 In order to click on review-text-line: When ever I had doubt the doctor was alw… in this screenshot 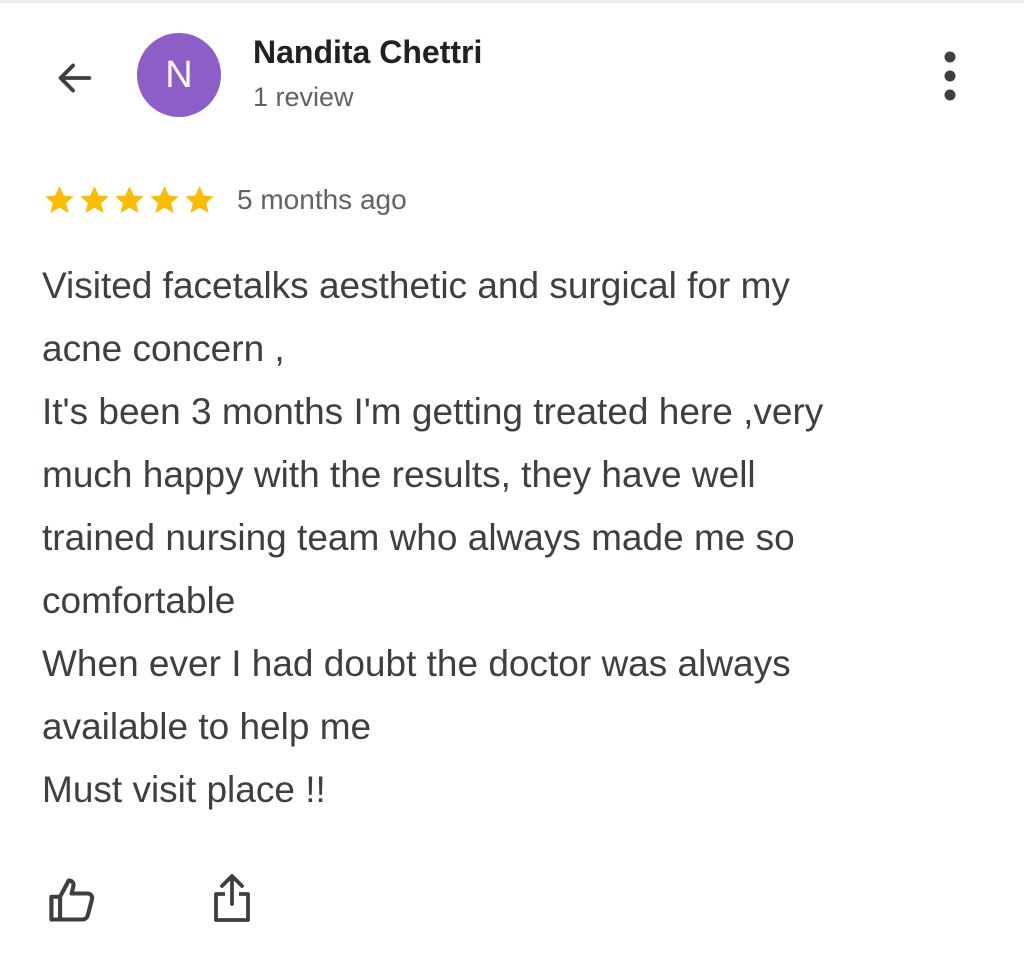, I will do `click(416, 663)`.